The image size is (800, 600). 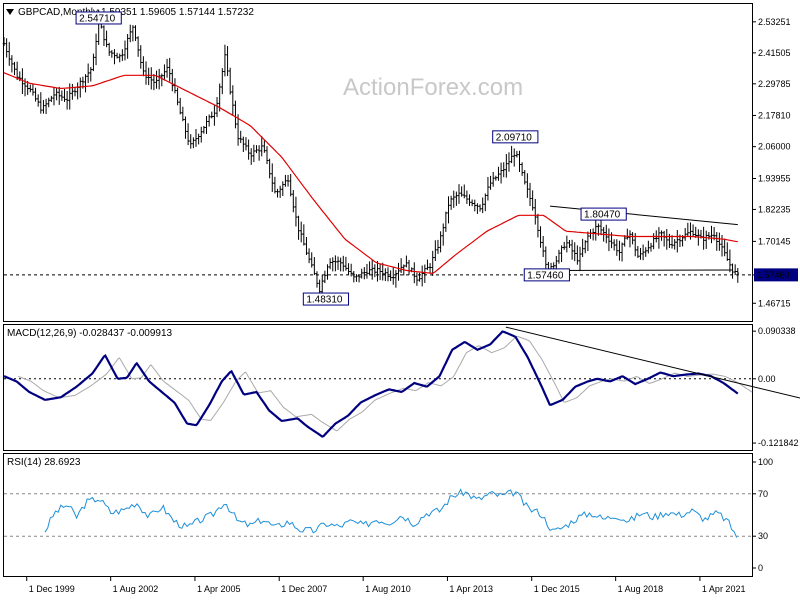 I want to click on price-annotation-label: 1.57460, so click(x=545, y=275).